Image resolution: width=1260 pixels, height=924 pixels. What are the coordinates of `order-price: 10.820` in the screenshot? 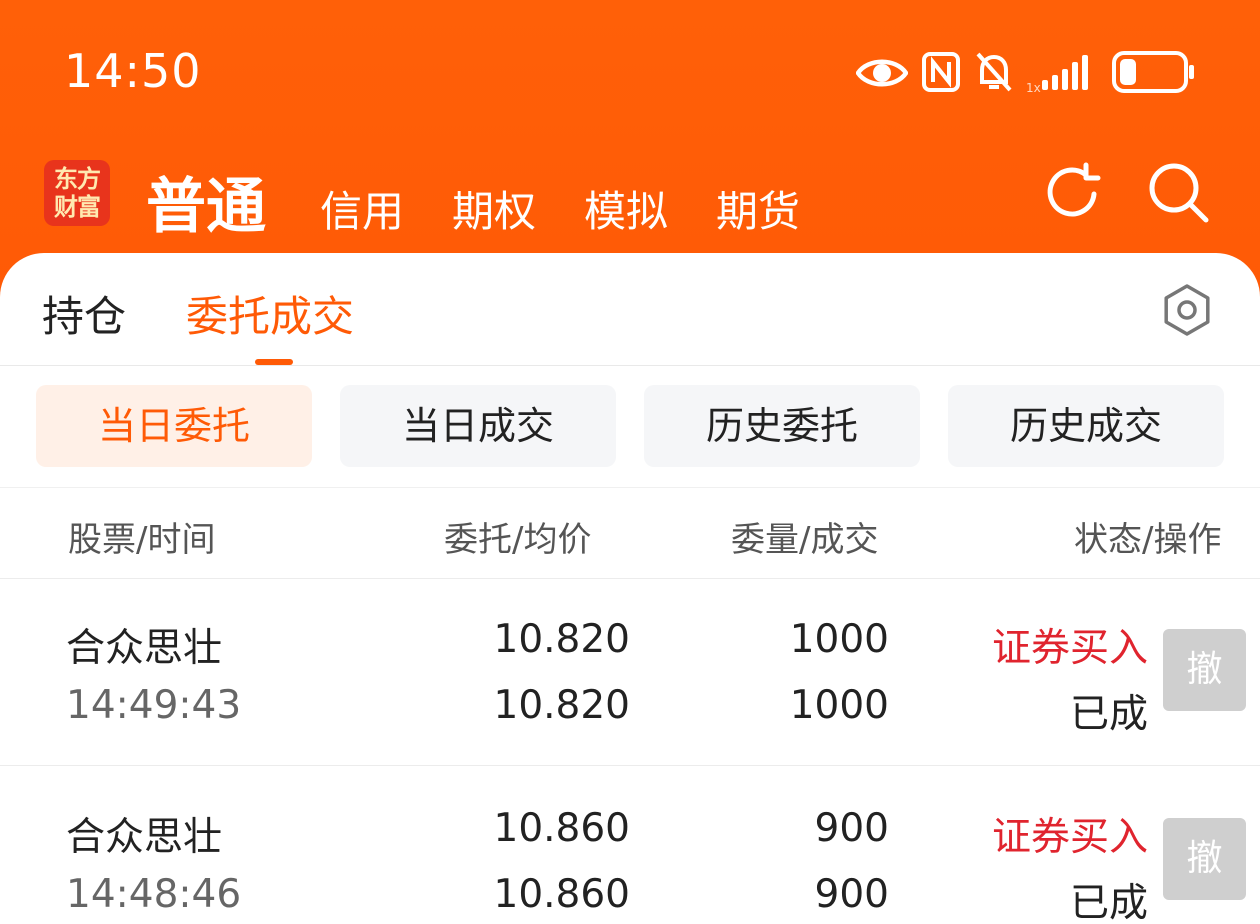 It's located at (561, 639).